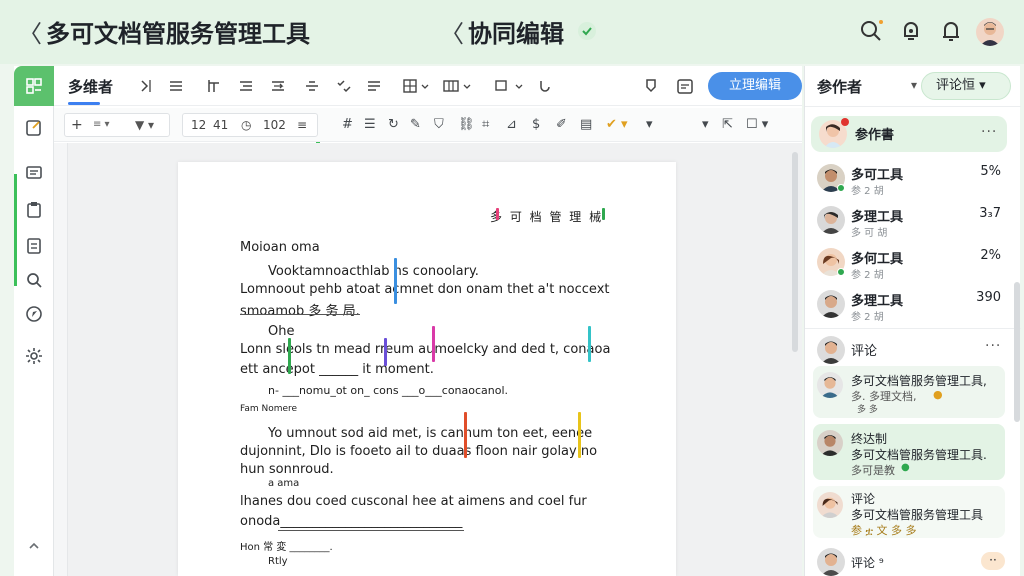  What do you see at coordinates (485, 124) in the screenshot?
I see `image-icon: ⌗` at bounding box center [485, 124].